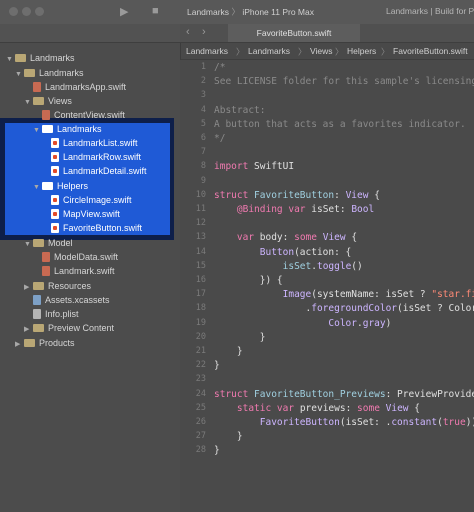 The width and height of the screenshot is (474, 512). Describe the element at coordinates (323, 252) in the screenshot. I see `code-token: (action: {` at that location.